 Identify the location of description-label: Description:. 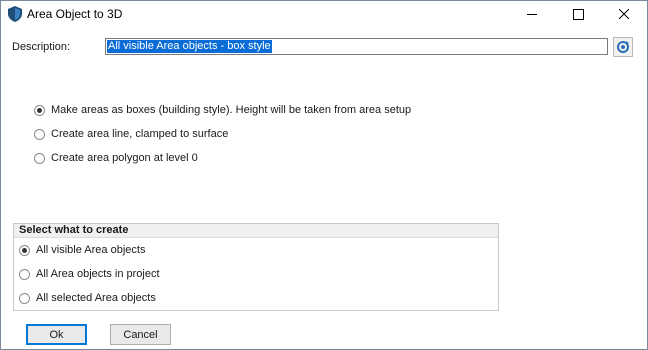
(41, 47).